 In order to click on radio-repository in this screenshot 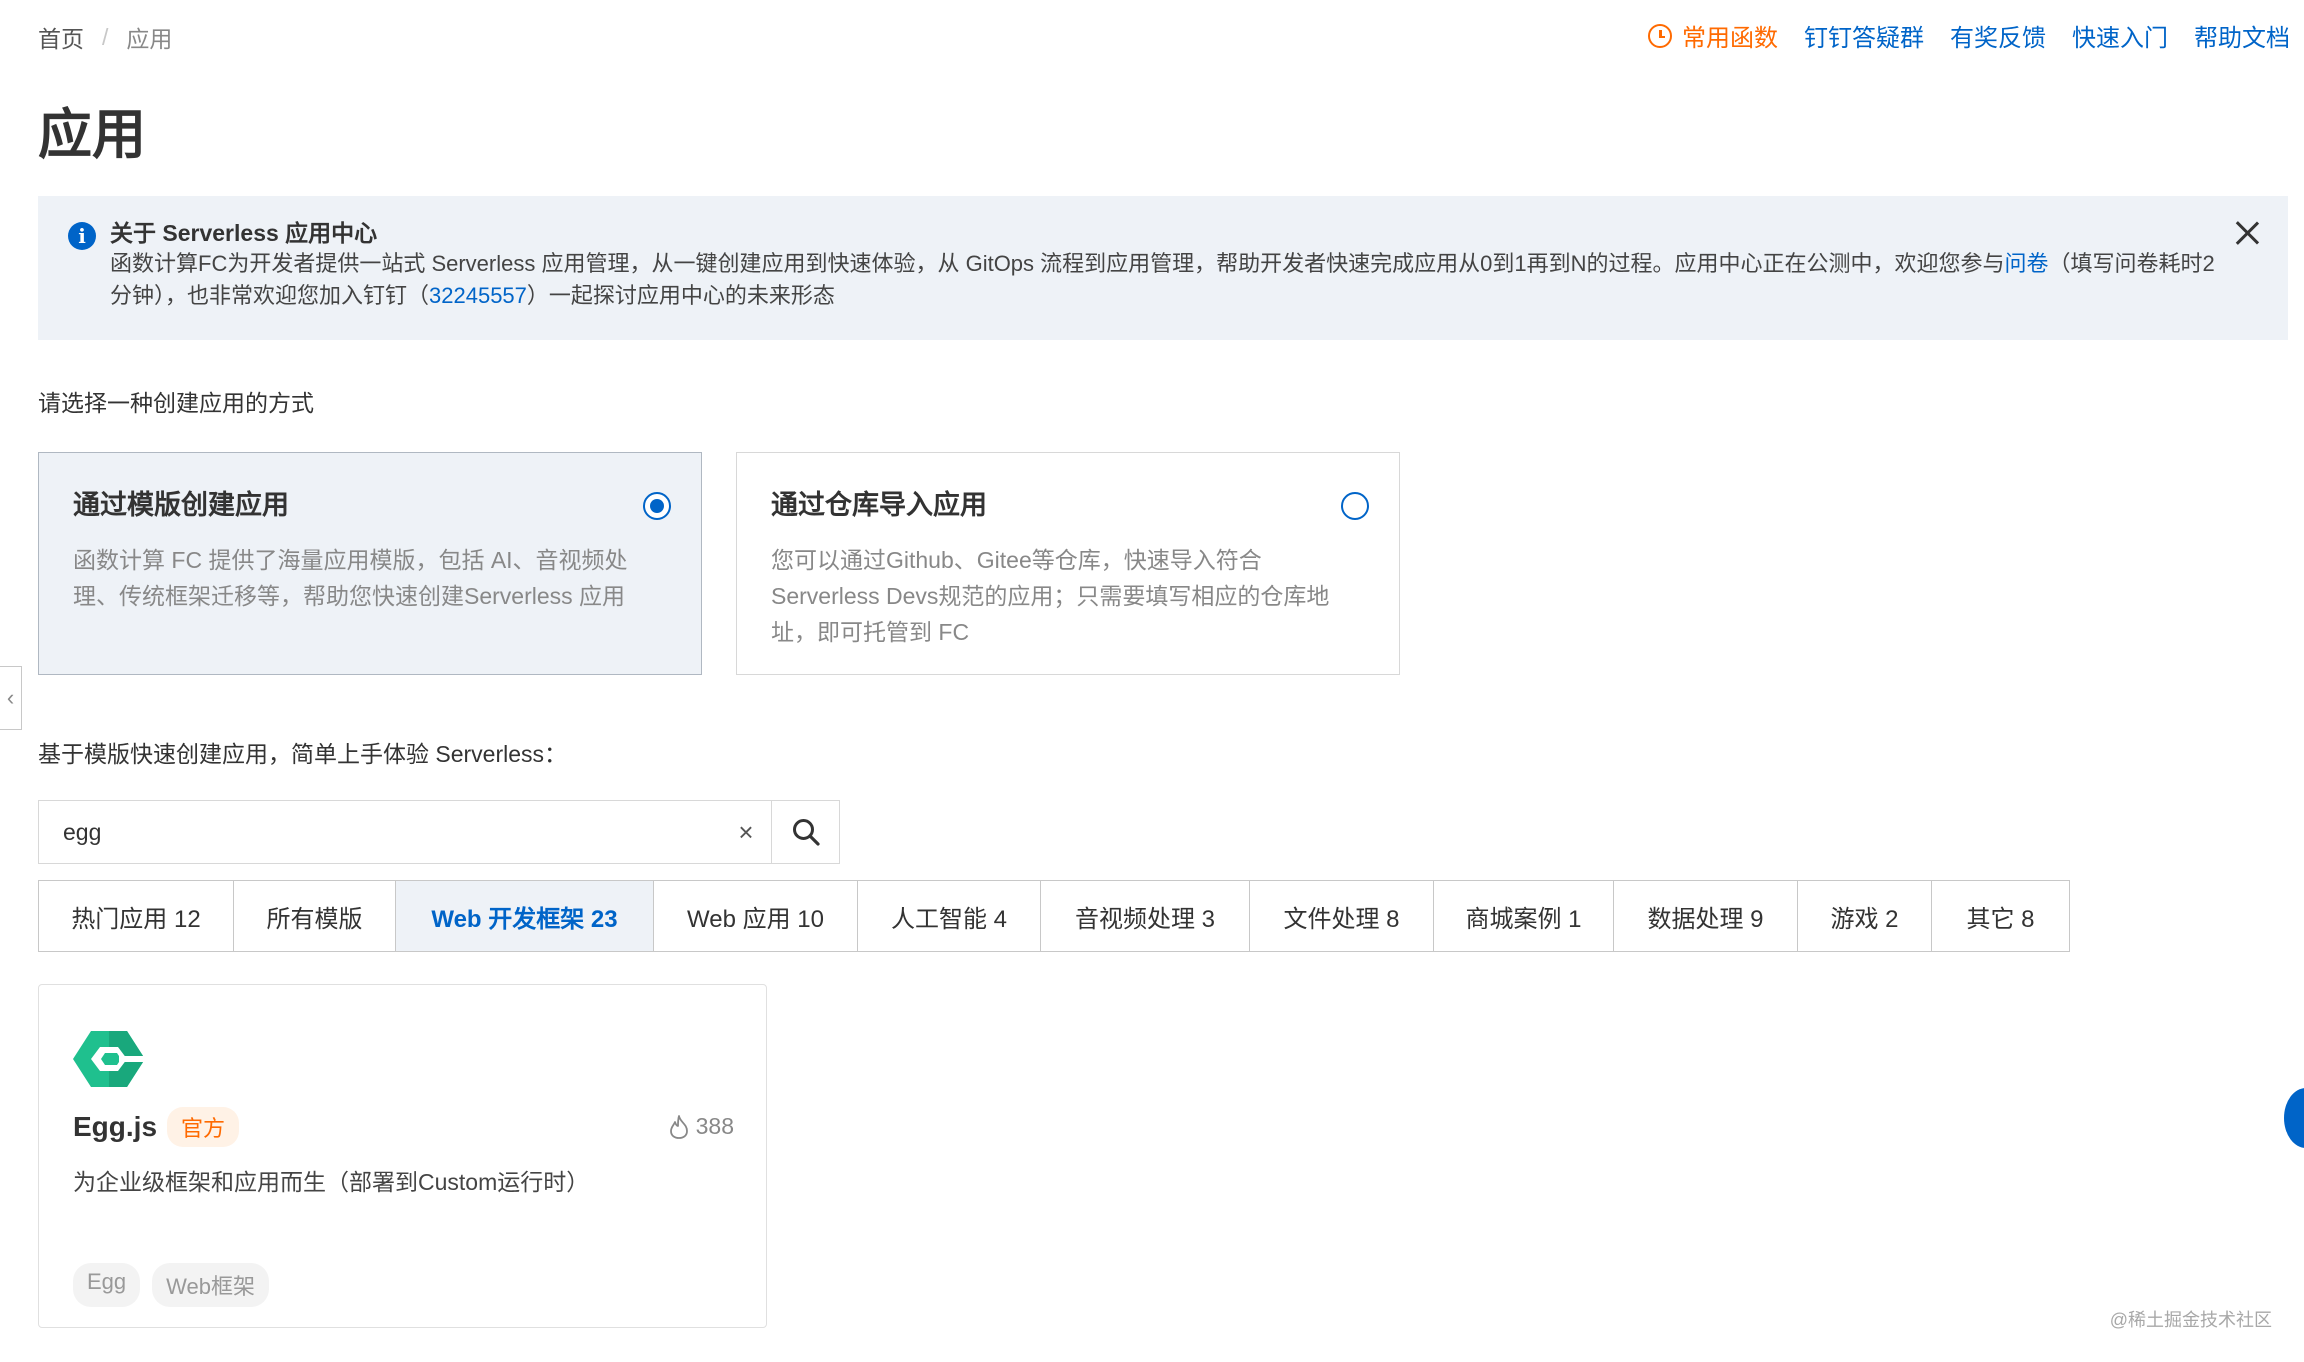, I will do `click(1355, 506)`.